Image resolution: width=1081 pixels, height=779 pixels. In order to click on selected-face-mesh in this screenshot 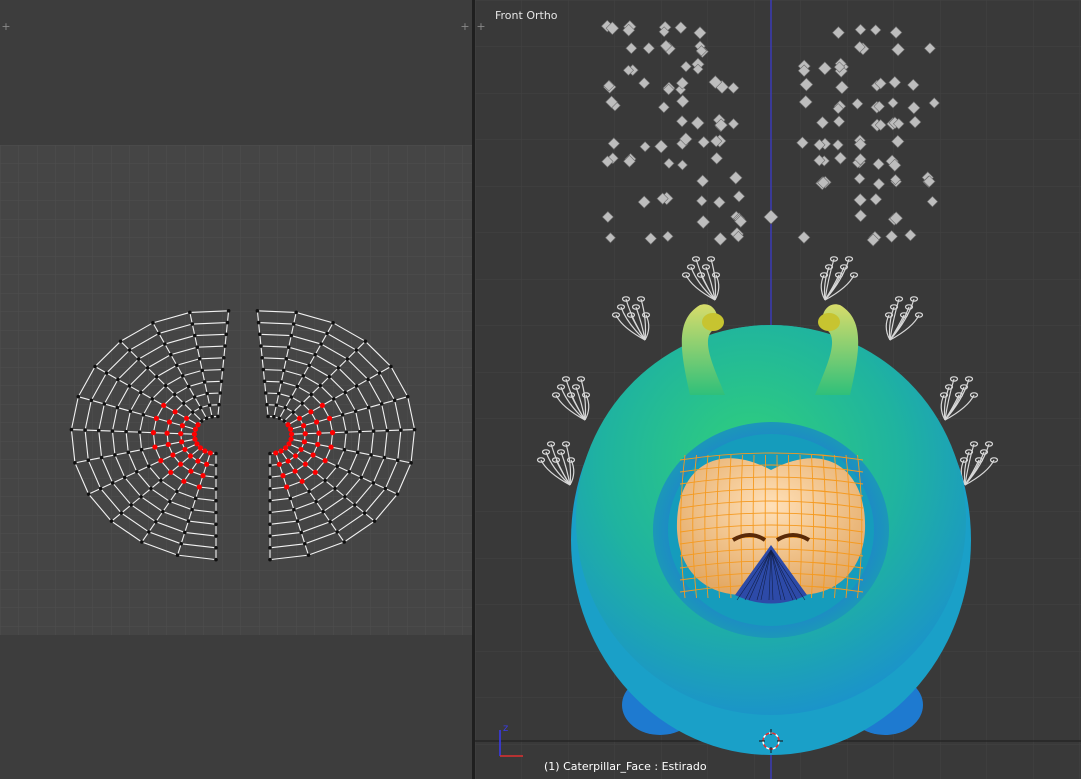, I will do `click(771, 528)`.